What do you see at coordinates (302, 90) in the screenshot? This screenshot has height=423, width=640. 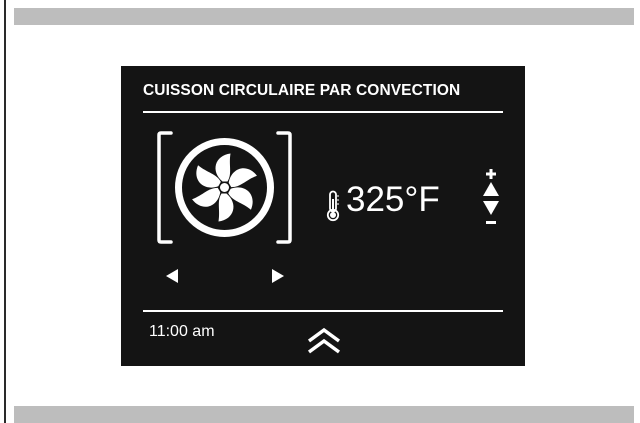 I see `mode-title: CUISSON CIRCULAIRE PAR CONVECTION` at bounding box center [302, 90].